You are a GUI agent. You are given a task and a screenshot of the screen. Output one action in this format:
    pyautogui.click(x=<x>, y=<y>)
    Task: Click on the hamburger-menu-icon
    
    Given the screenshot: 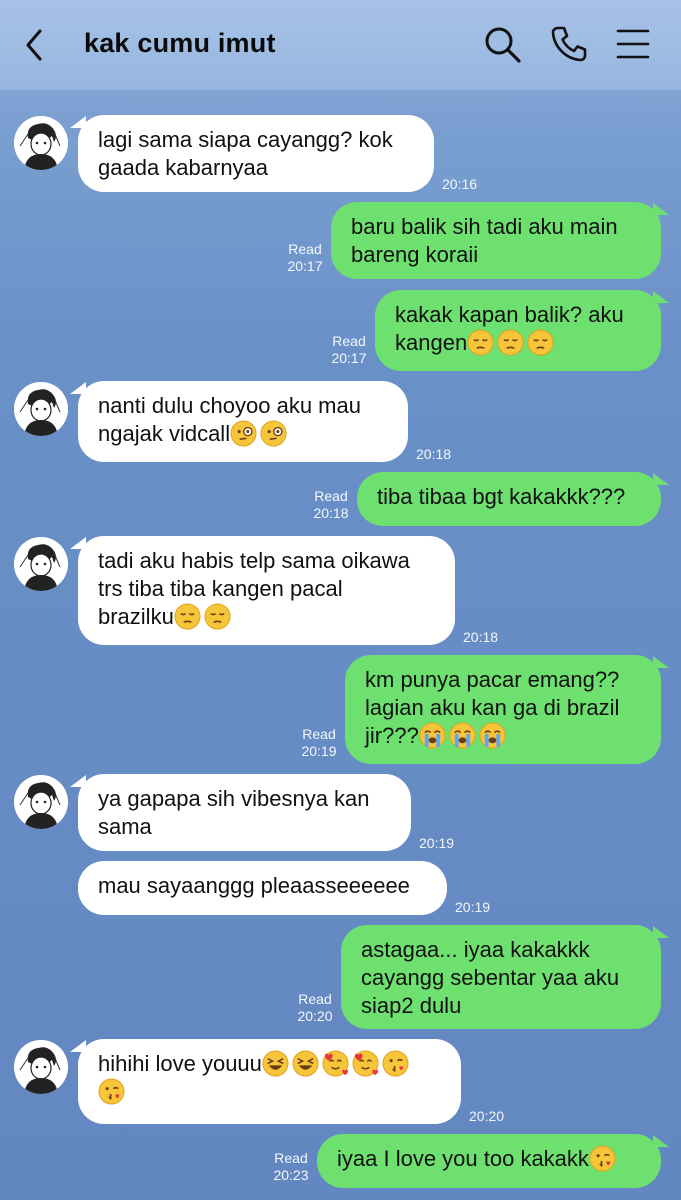 What is the action you would take?
    pyautogui.click(x=633, y=44)
    